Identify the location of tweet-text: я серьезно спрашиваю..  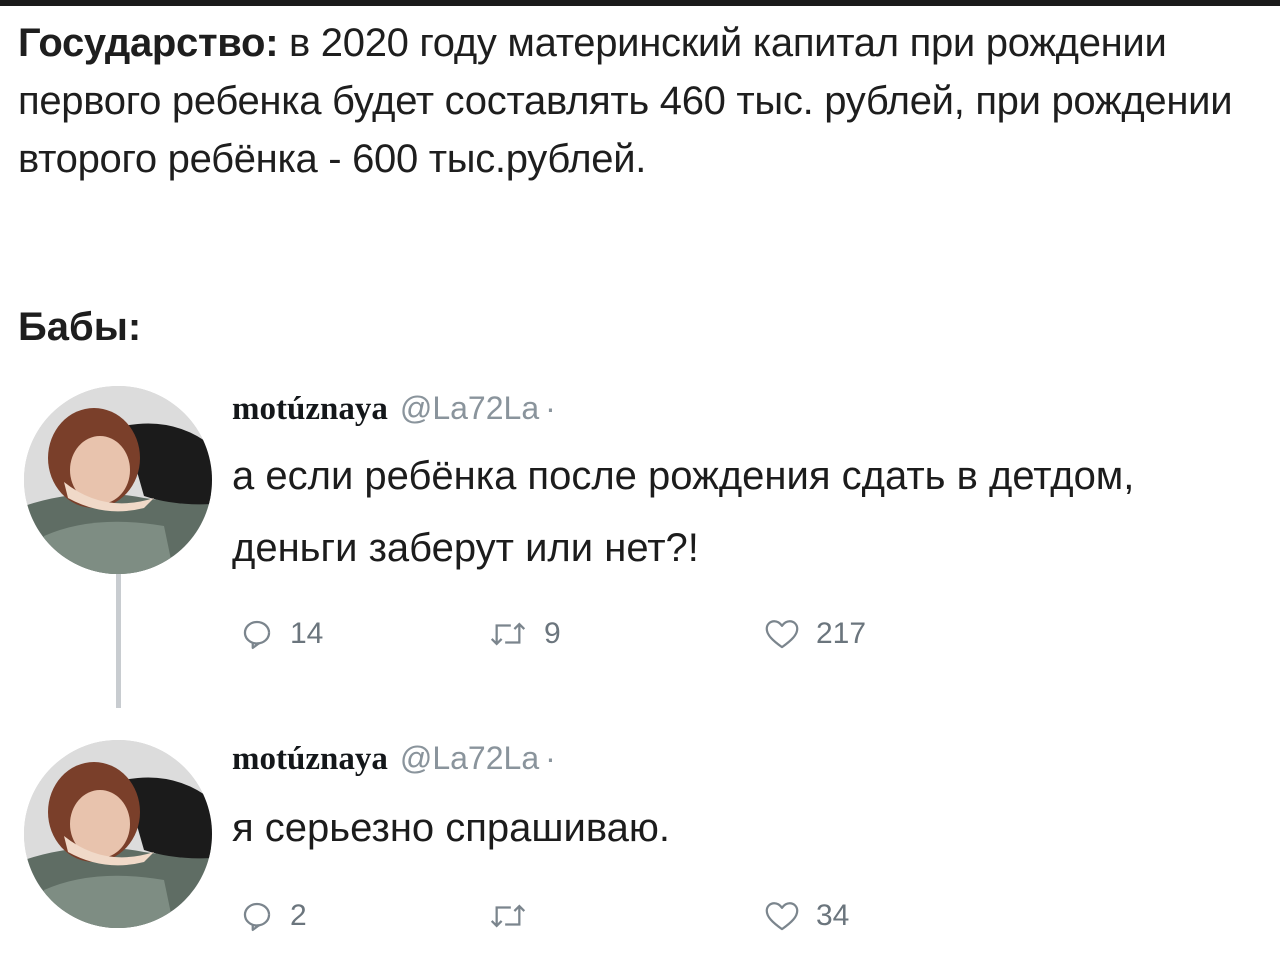
(451, 828).